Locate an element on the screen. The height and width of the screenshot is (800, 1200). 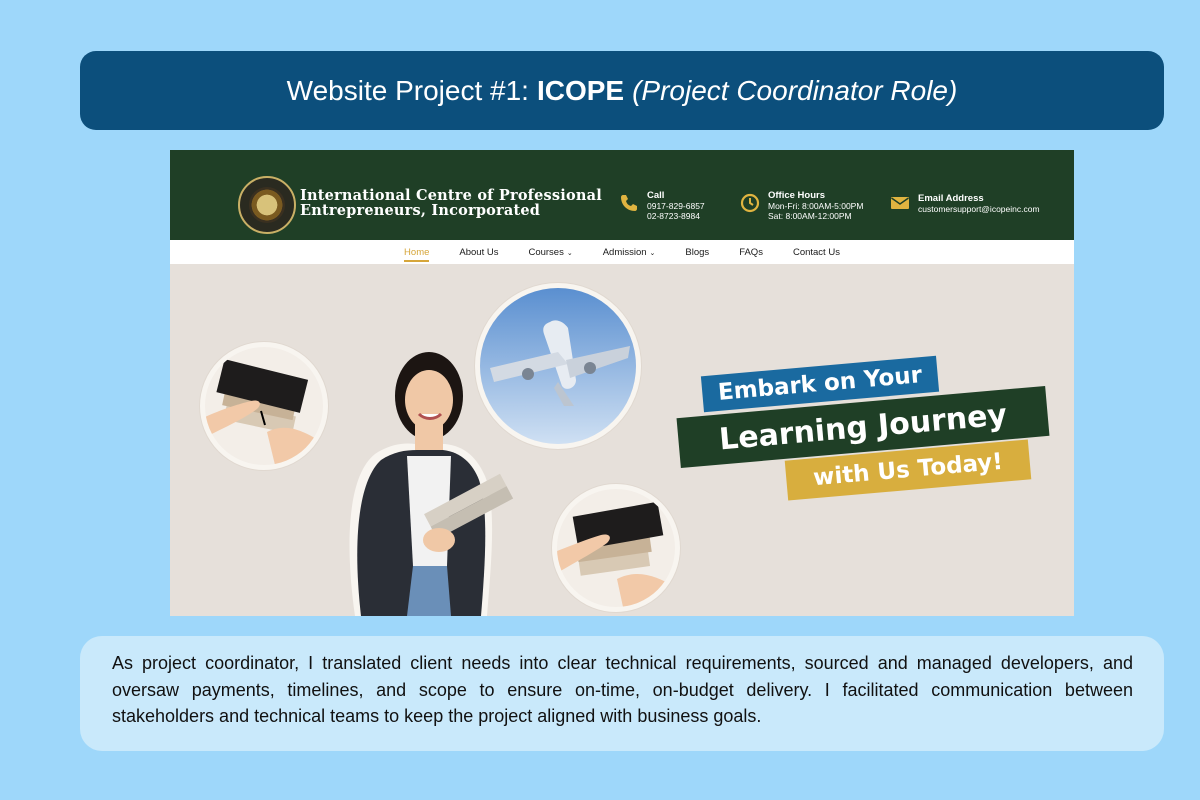
phone-icon is located at coordinates (629, 203).